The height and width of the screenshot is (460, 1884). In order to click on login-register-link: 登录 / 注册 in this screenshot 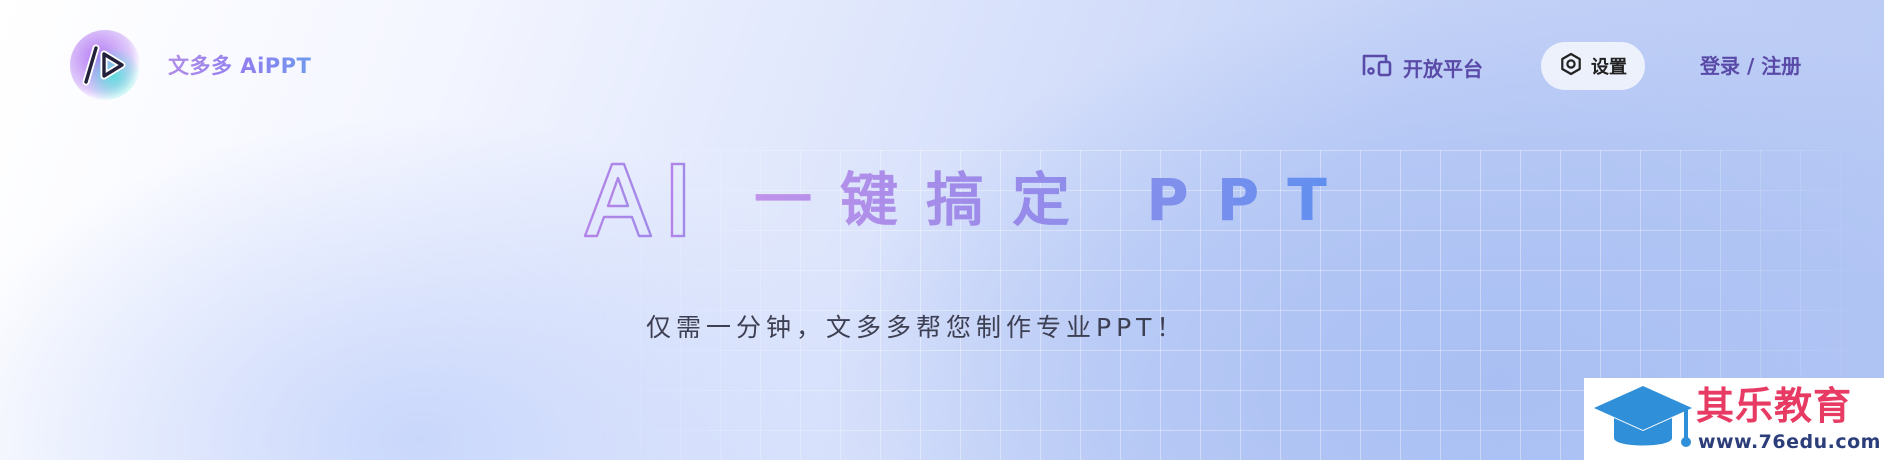, I will do `click(1750, 66)`.